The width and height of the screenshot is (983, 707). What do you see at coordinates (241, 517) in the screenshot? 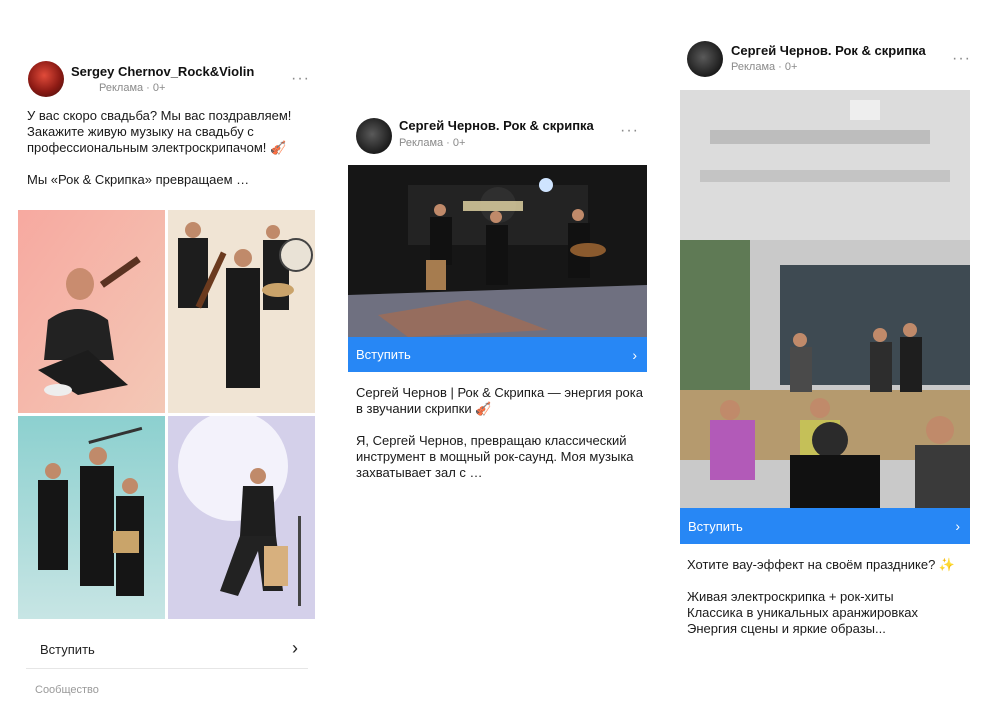
I see `photo-violinist-lilac` at bounding box center [241, 517].